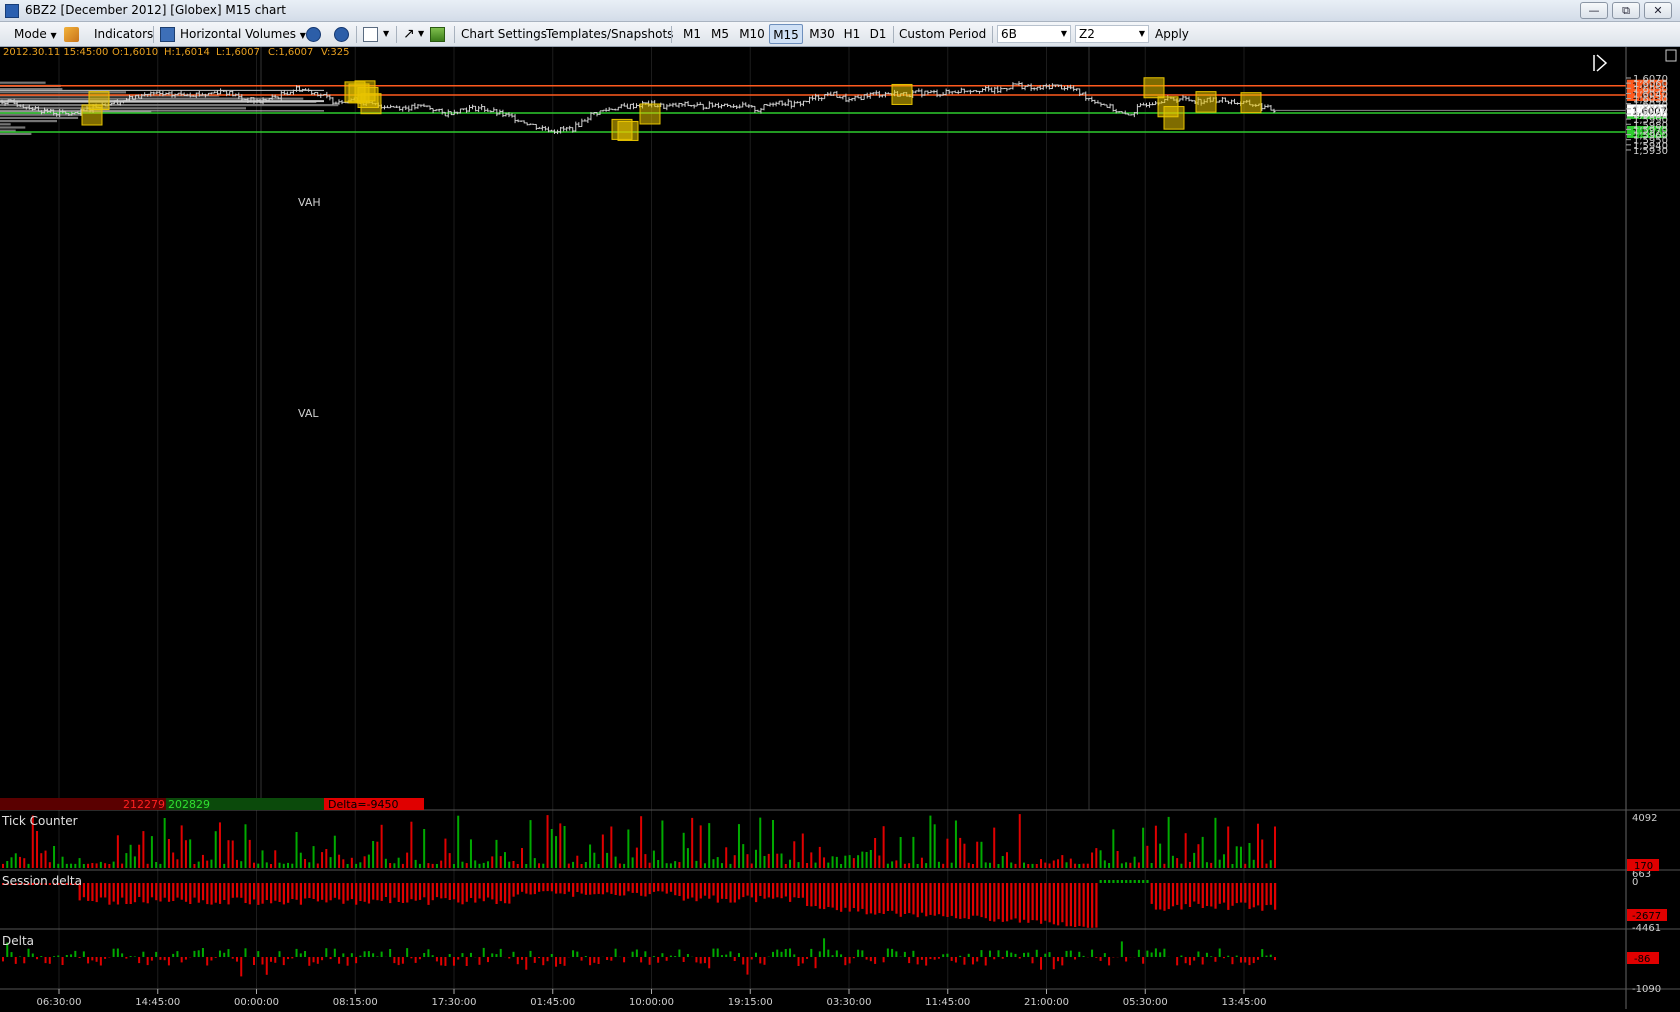 The image size is (1680, 1012). Describe the element at coordinates (852, 34) in the screenshot. I see `timeframe-h1-button: H1` at that location.